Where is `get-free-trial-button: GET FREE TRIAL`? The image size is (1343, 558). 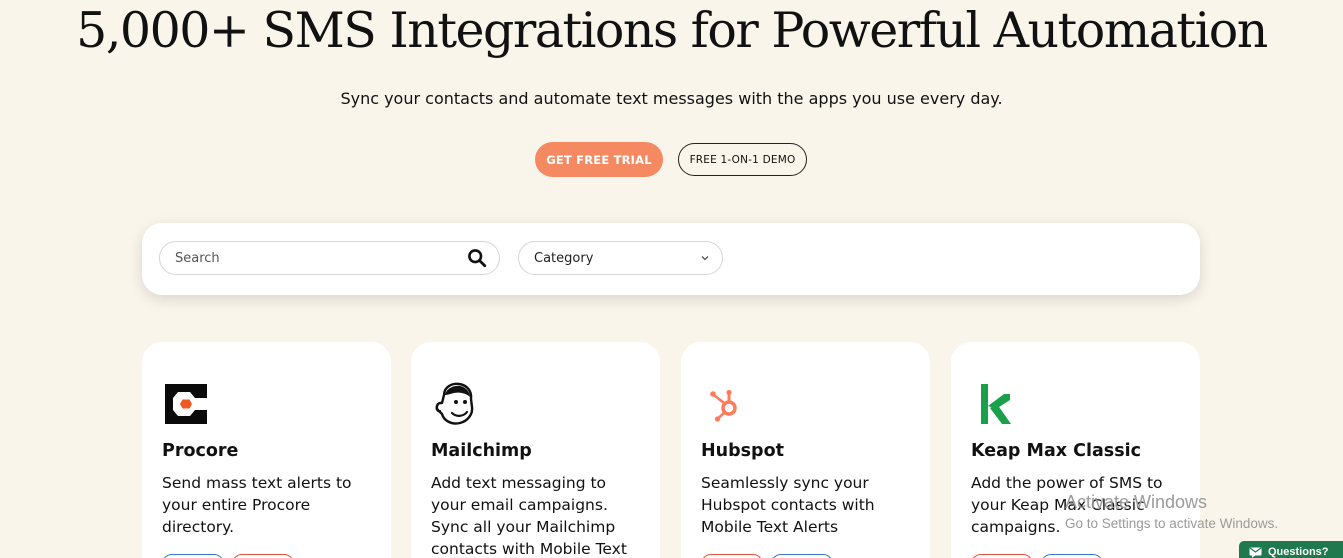 get-free-trial-button: GET FREE TRIAL is located at coordinates (599, 159).